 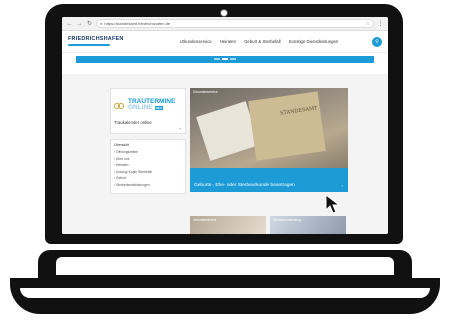 What do you see at coordinates (148, 172) in the screenshot?
I see `list-item: › Auszug/ Kopie Sterbefall` at bounding box center [148, 172].